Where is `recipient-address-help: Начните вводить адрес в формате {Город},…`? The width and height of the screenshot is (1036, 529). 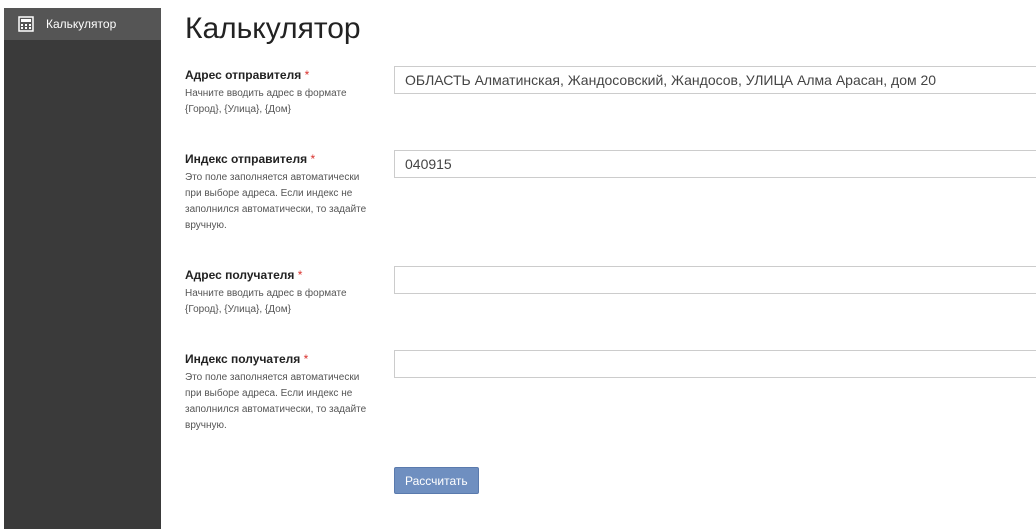 recipient-address-help: Начните вводить адрес в формате {Город},… is located at coordinates (266, 301).